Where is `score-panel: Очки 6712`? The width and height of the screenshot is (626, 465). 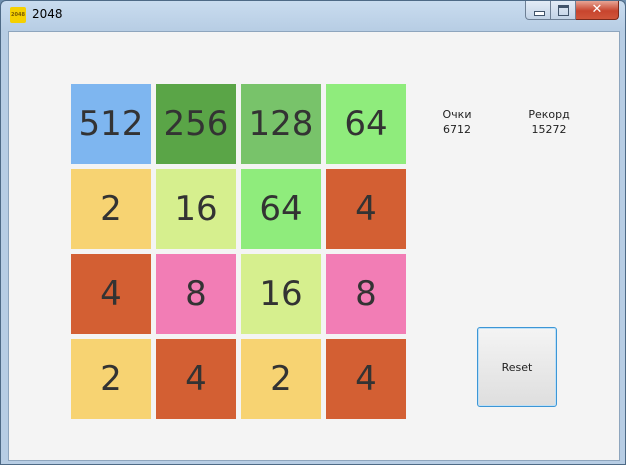
score-panel: Очки 6712 is located at coordinates (457, 122).